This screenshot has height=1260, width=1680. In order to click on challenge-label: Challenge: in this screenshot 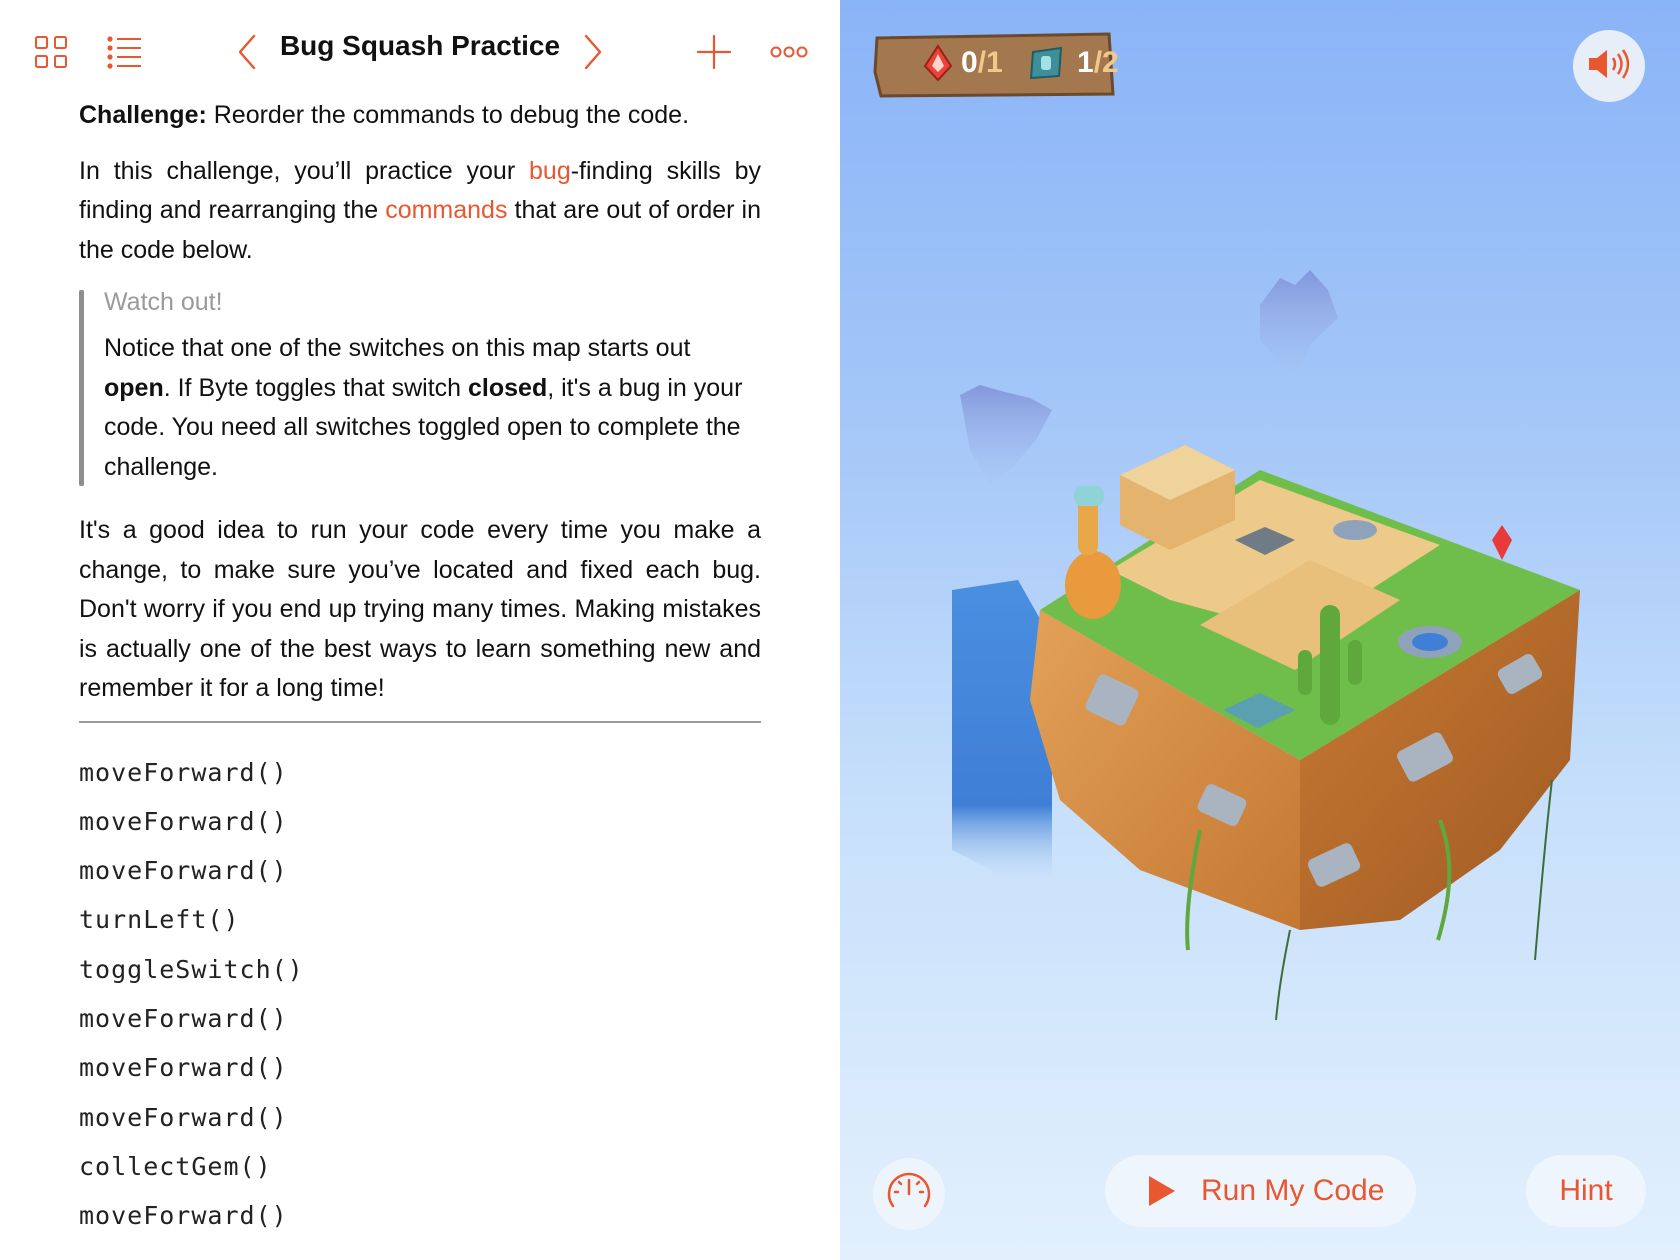, I will do `click(143, 115)`.